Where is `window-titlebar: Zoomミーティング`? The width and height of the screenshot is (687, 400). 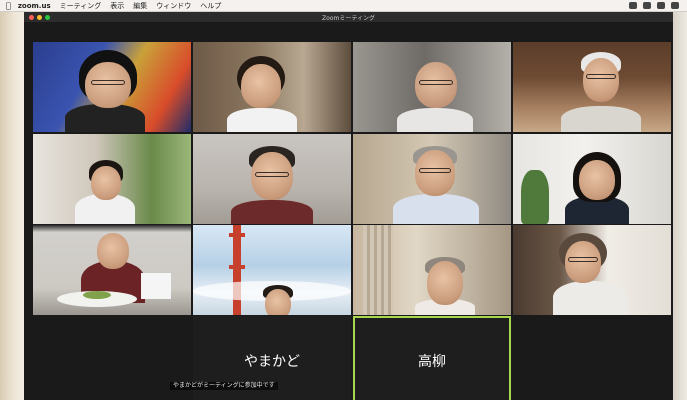
window-titlebar: Zoomミーティング is located at coordinates (348, 17).